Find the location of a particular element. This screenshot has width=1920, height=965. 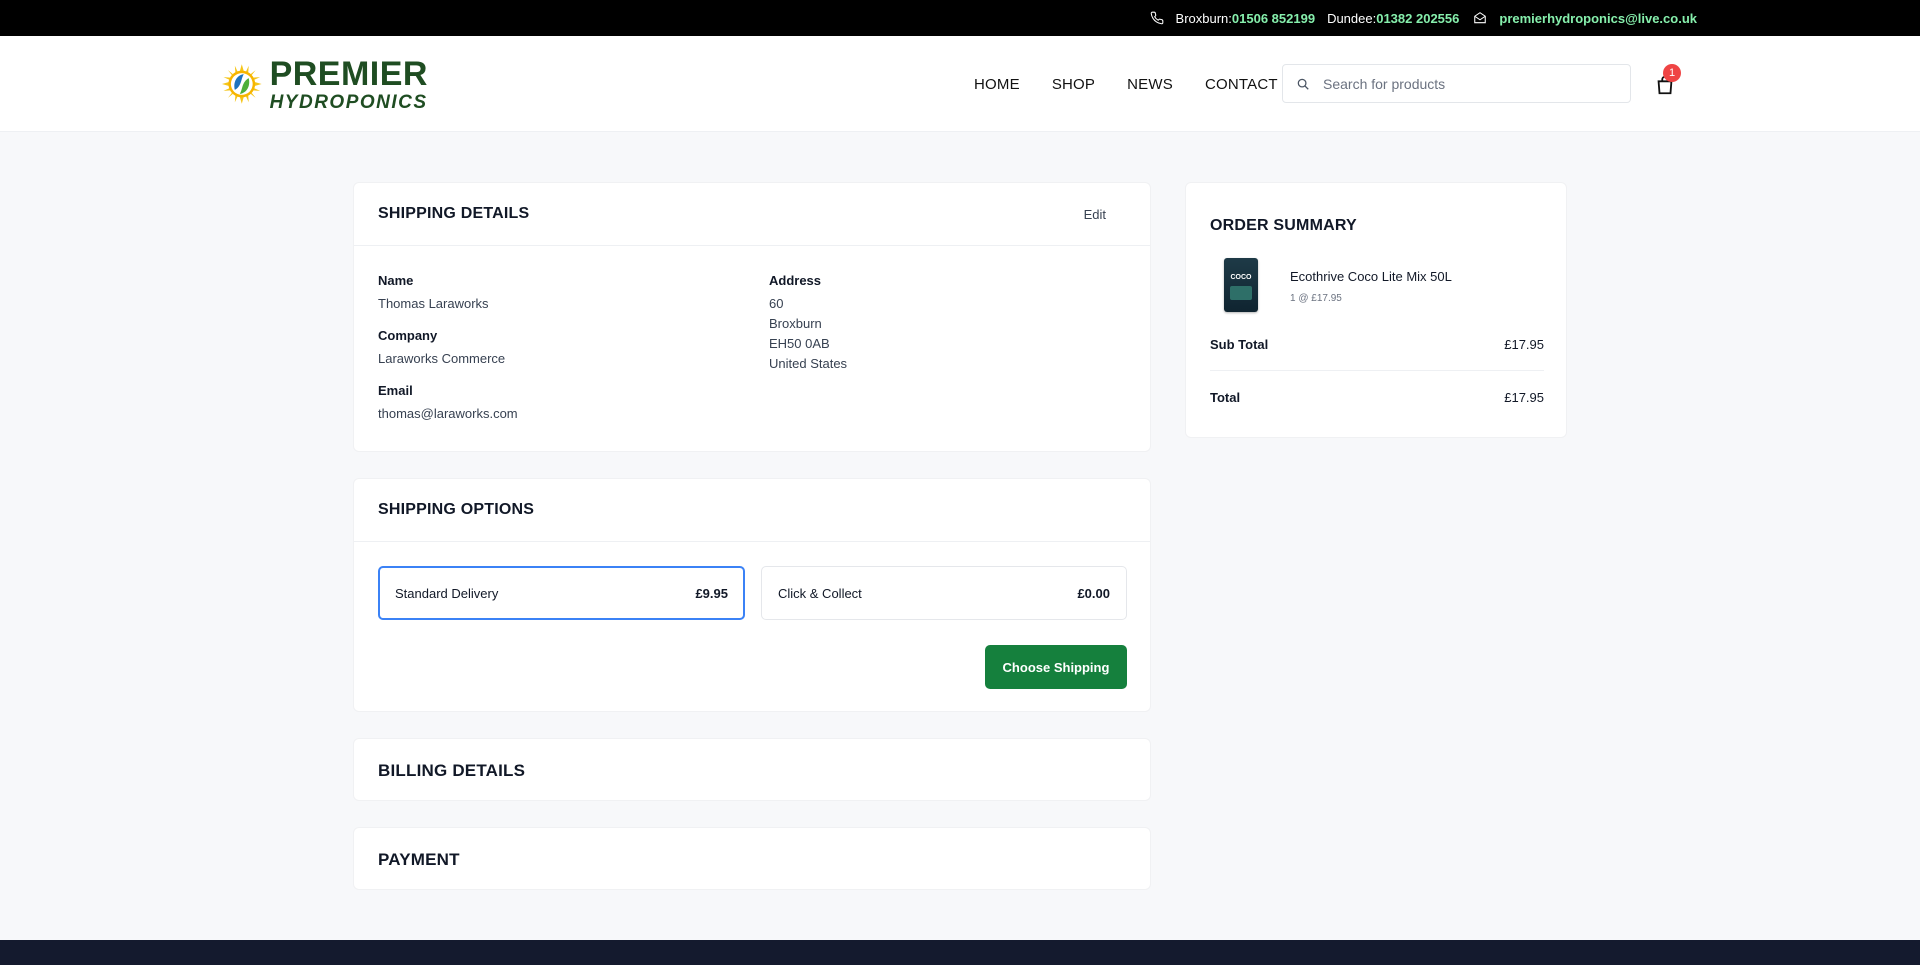

search-icon is located at coordinates (1303, 84).